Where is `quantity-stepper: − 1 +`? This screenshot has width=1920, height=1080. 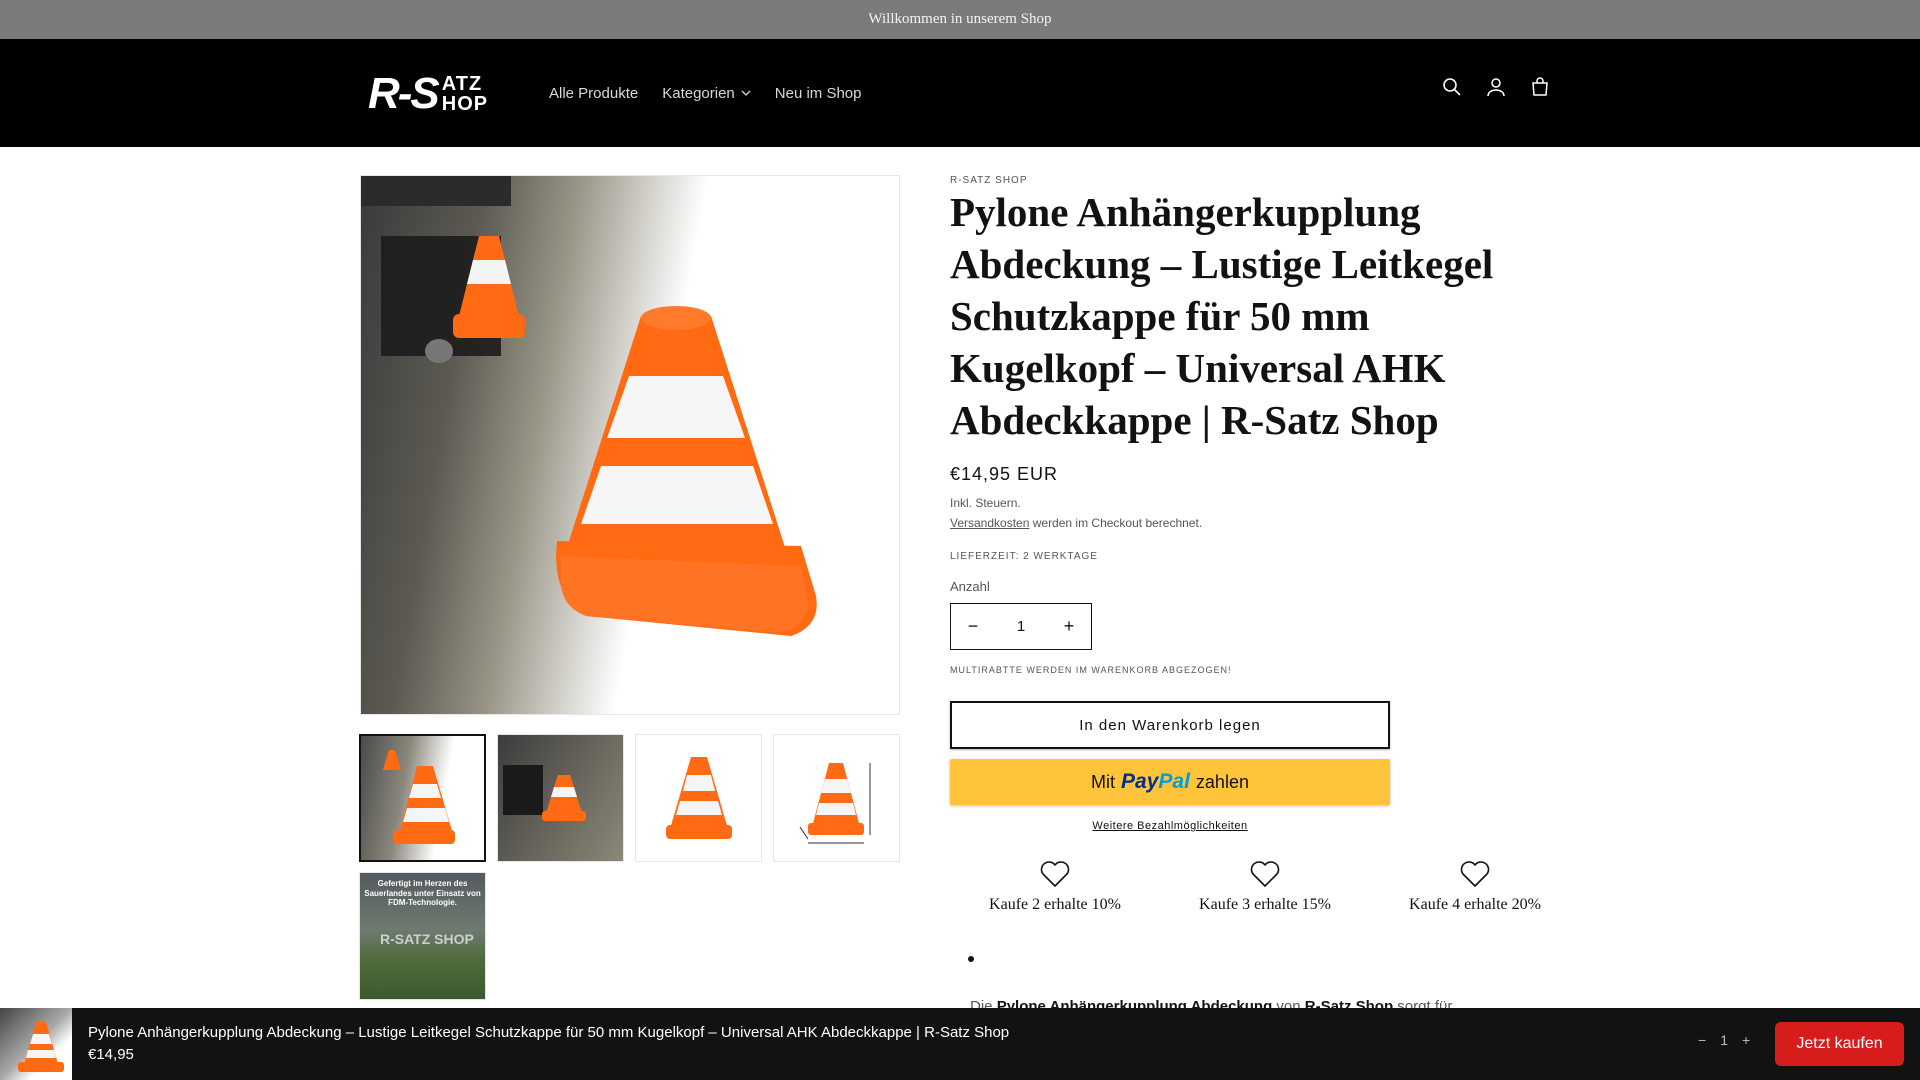 quantity-stepper: − 1 + is located at coordinates (1021, 626).